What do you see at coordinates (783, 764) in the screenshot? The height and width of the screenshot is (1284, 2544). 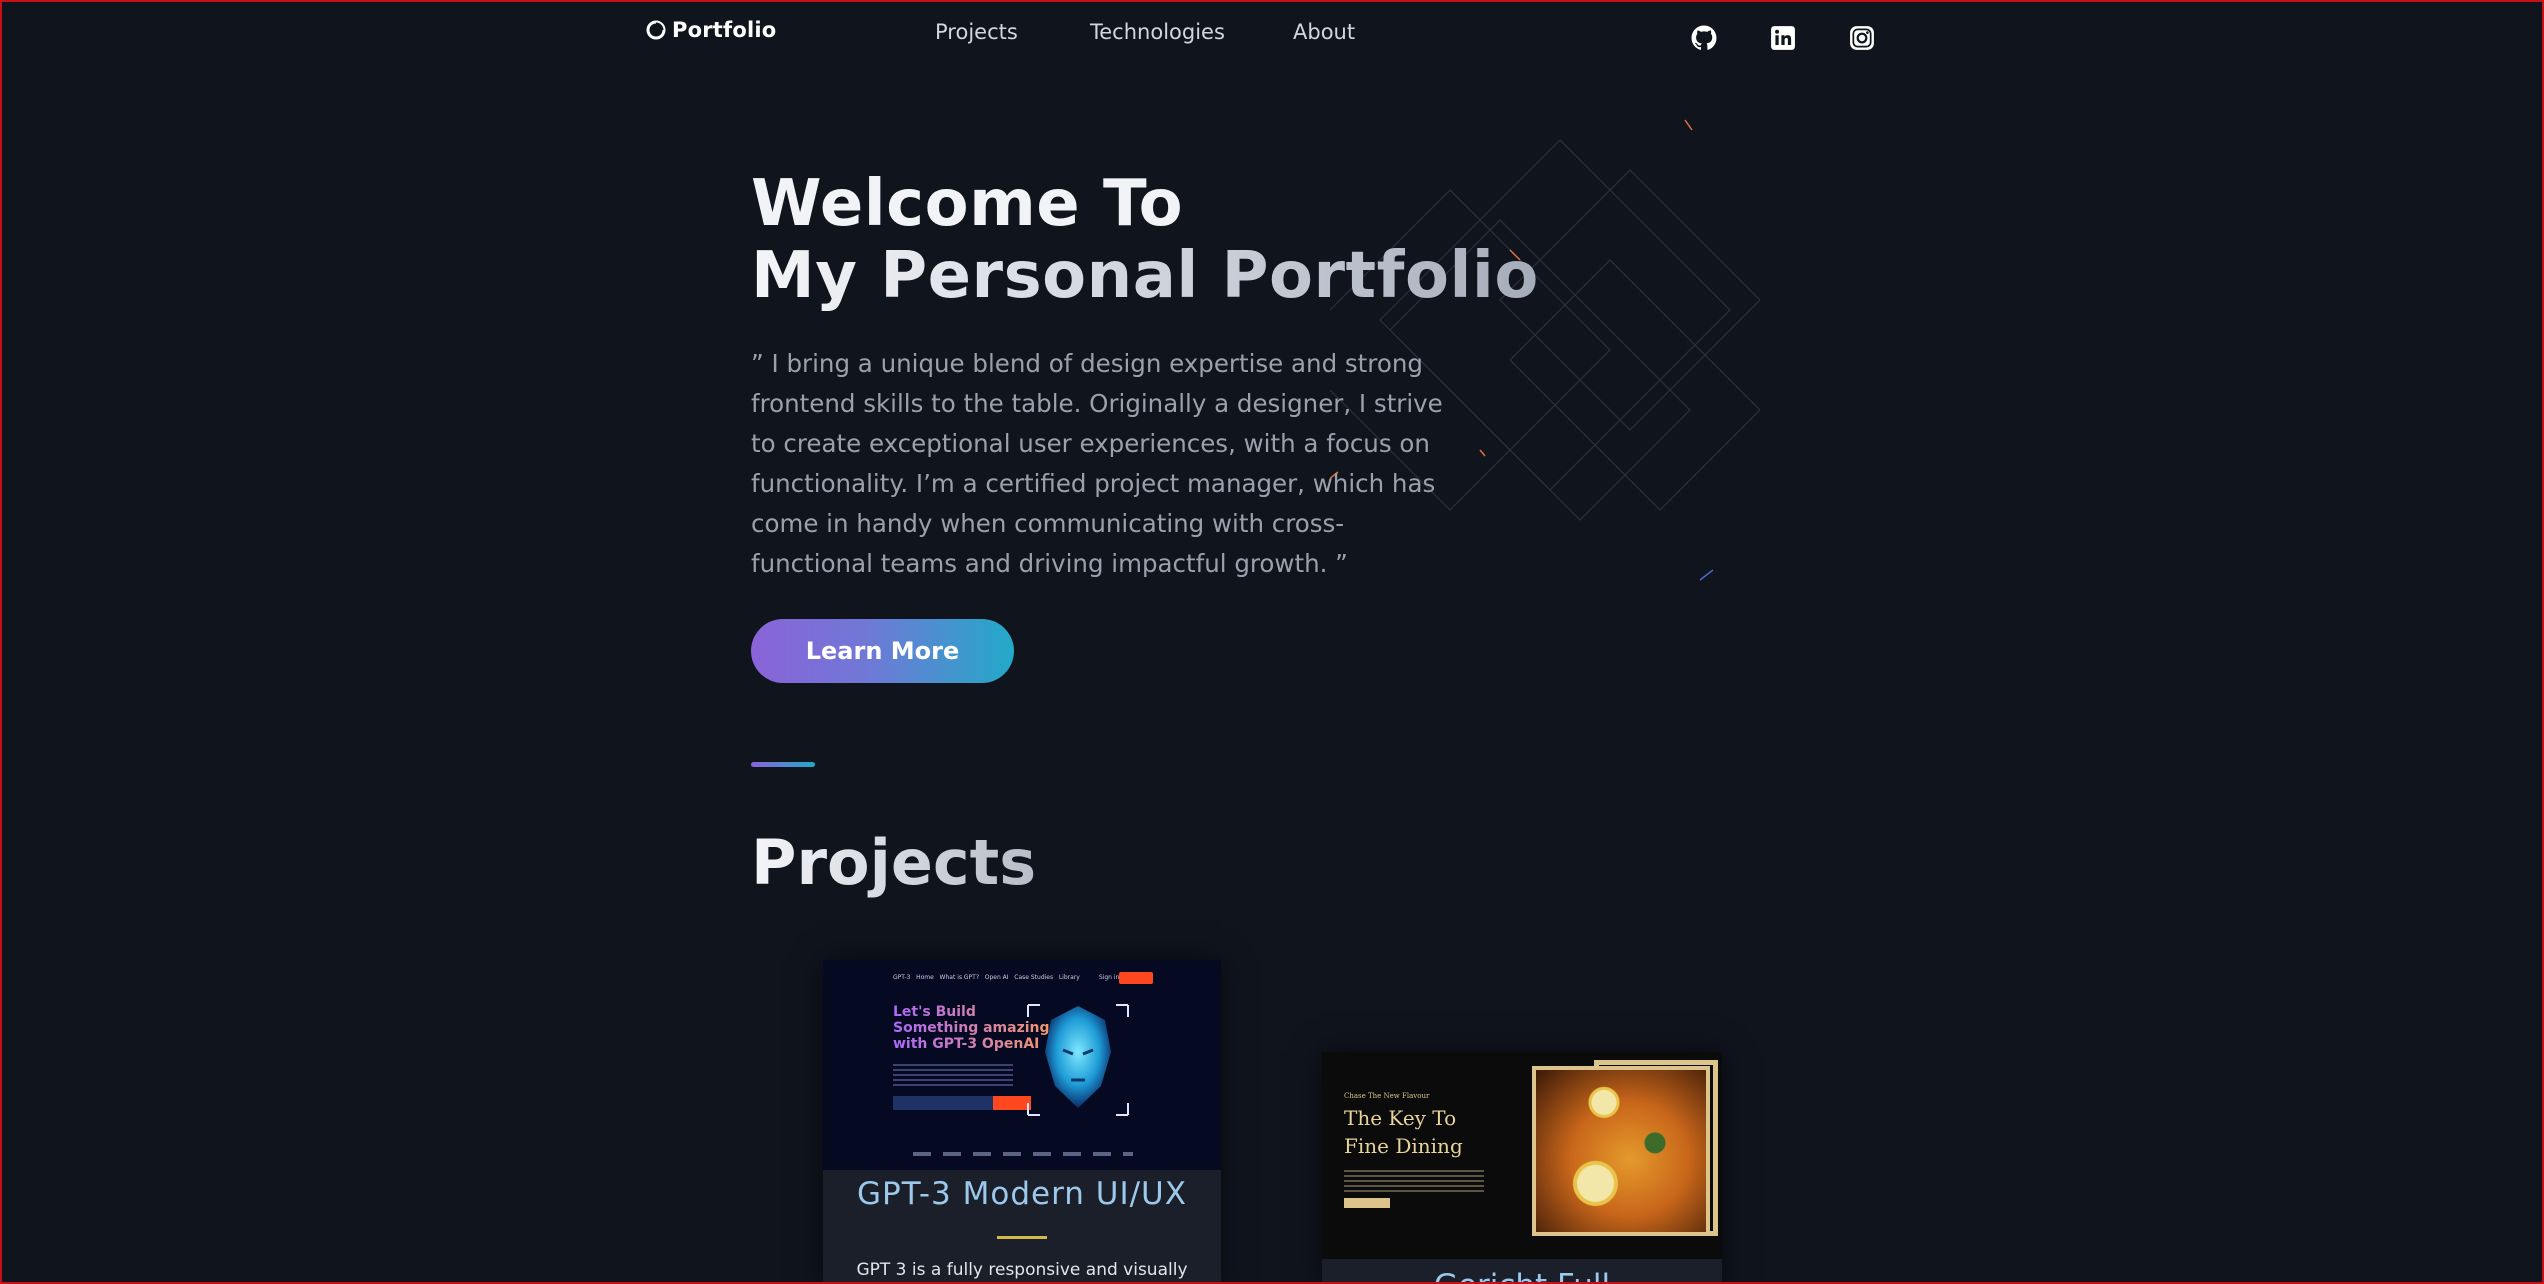 I see `section-divider` at bounding box center [783, 764].